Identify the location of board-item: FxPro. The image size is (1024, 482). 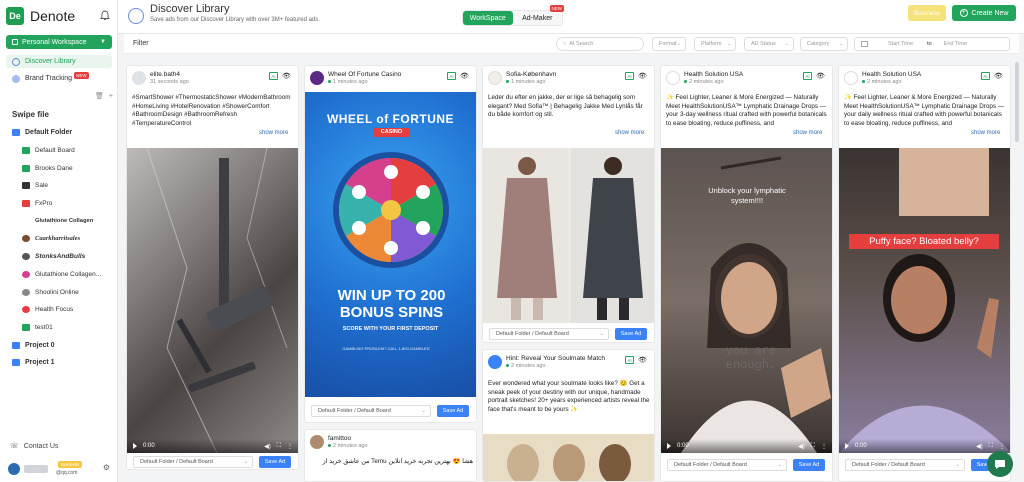
(64, 204).